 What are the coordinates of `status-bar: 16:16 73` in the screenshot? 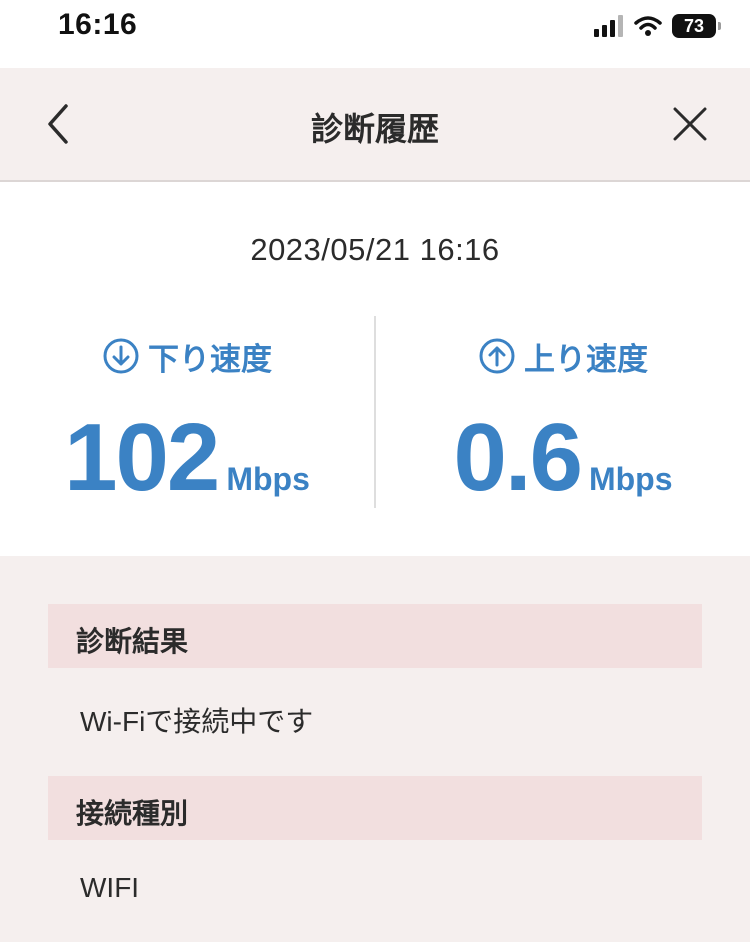 It's located at (375, 34).